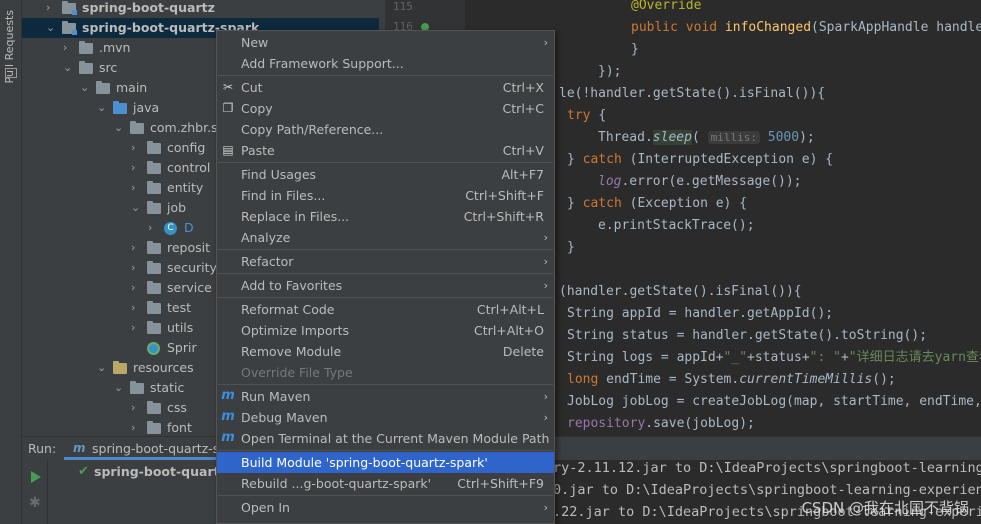 The width and height of the screenshot is (981, 524). What do you see at coordinates (177, 207) in the screenshot?
I see `tree-item-label: job` at bounding box center [177, 207].